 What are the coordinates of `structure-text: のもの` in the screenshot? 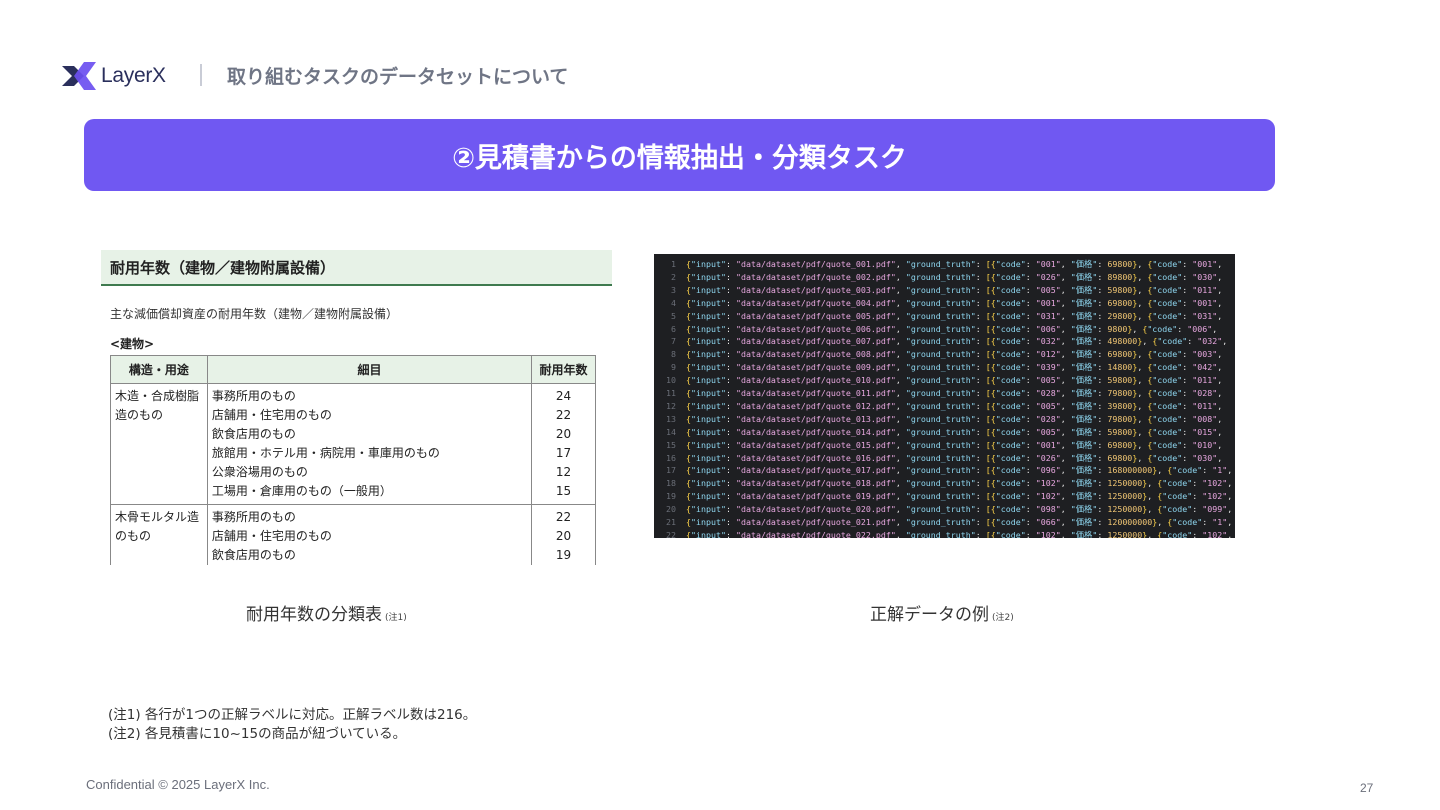 It's located at (133, 536).